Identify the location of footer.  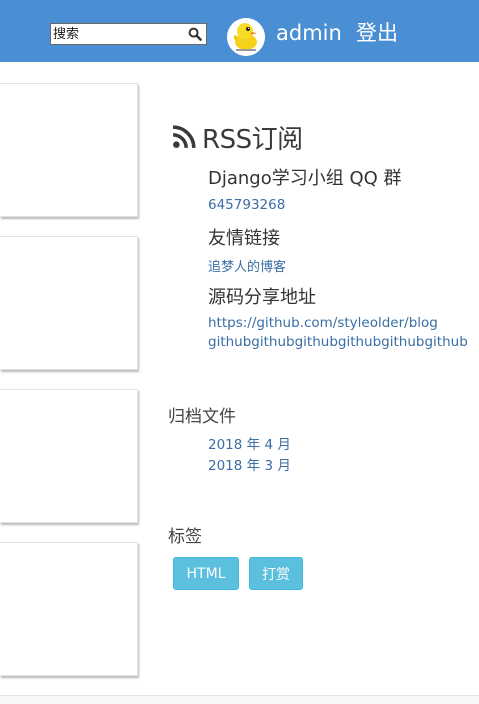
(239, 700).